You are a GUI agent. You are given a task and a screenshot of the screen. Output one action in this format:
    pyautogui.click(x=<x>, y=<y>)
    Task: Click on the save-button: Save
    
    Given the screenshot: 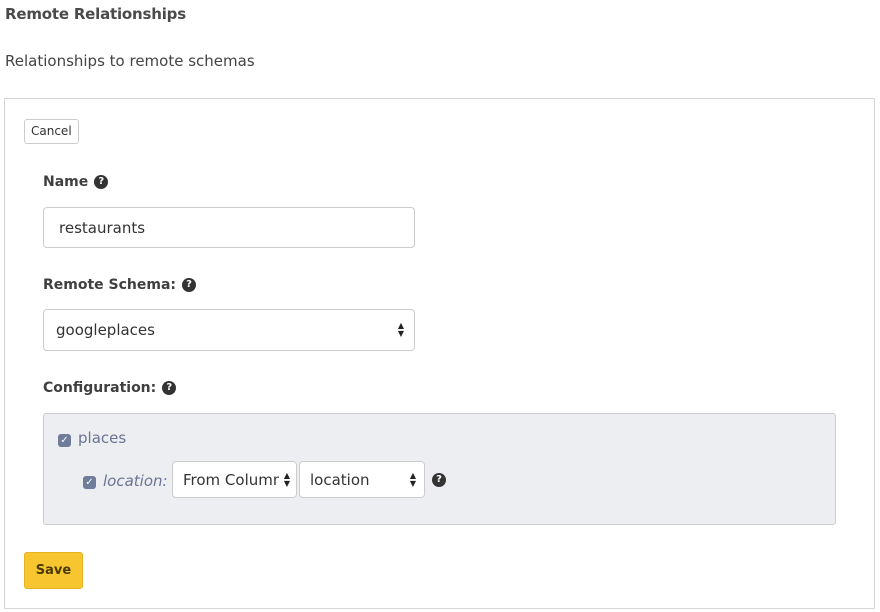 What is the action you would take?
    pyautogui.click(x=53, y=570)
    